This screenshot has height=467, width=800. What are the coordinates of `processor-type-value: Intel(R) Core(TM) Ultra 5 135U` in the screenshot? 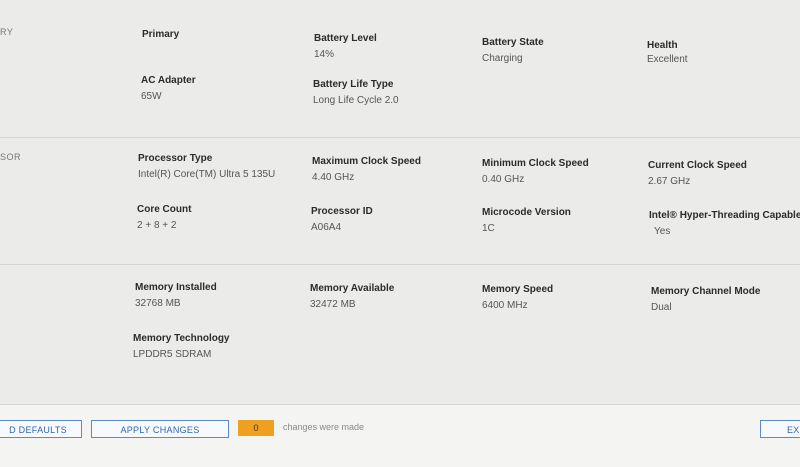 It's located at (207, 174).